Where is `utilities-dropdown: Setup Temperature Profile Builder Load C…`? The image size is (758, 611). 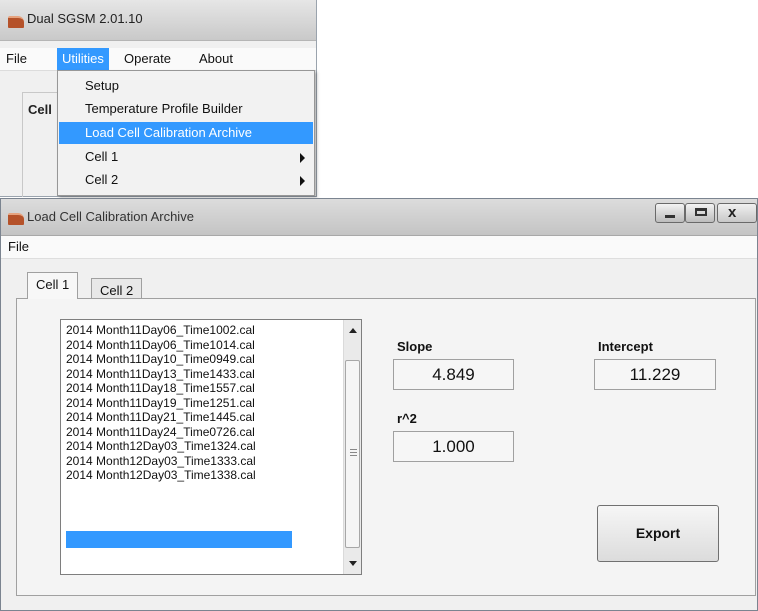
utilities-dropdown: Setup Temperature Profile Builder Load C… is located at coordinates (186, 133).